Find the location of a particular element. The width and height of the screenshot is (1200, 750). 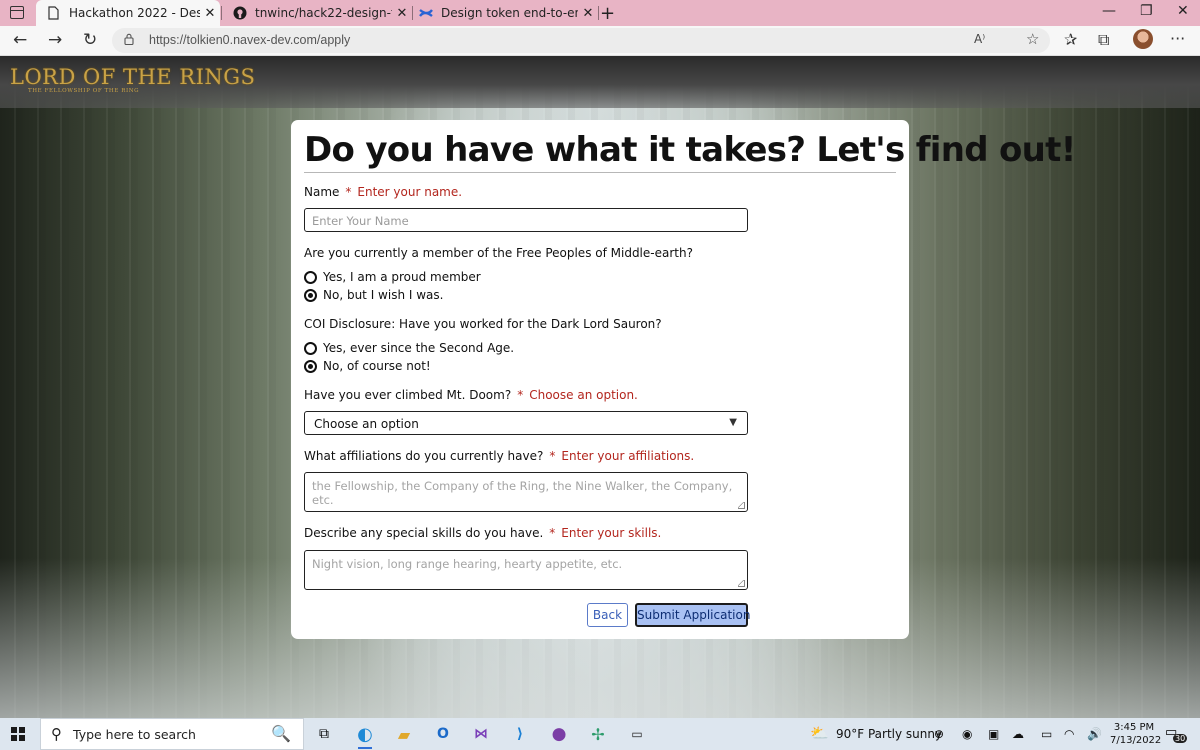

slack-icon: ✢ is located at coordinates (598, 734).